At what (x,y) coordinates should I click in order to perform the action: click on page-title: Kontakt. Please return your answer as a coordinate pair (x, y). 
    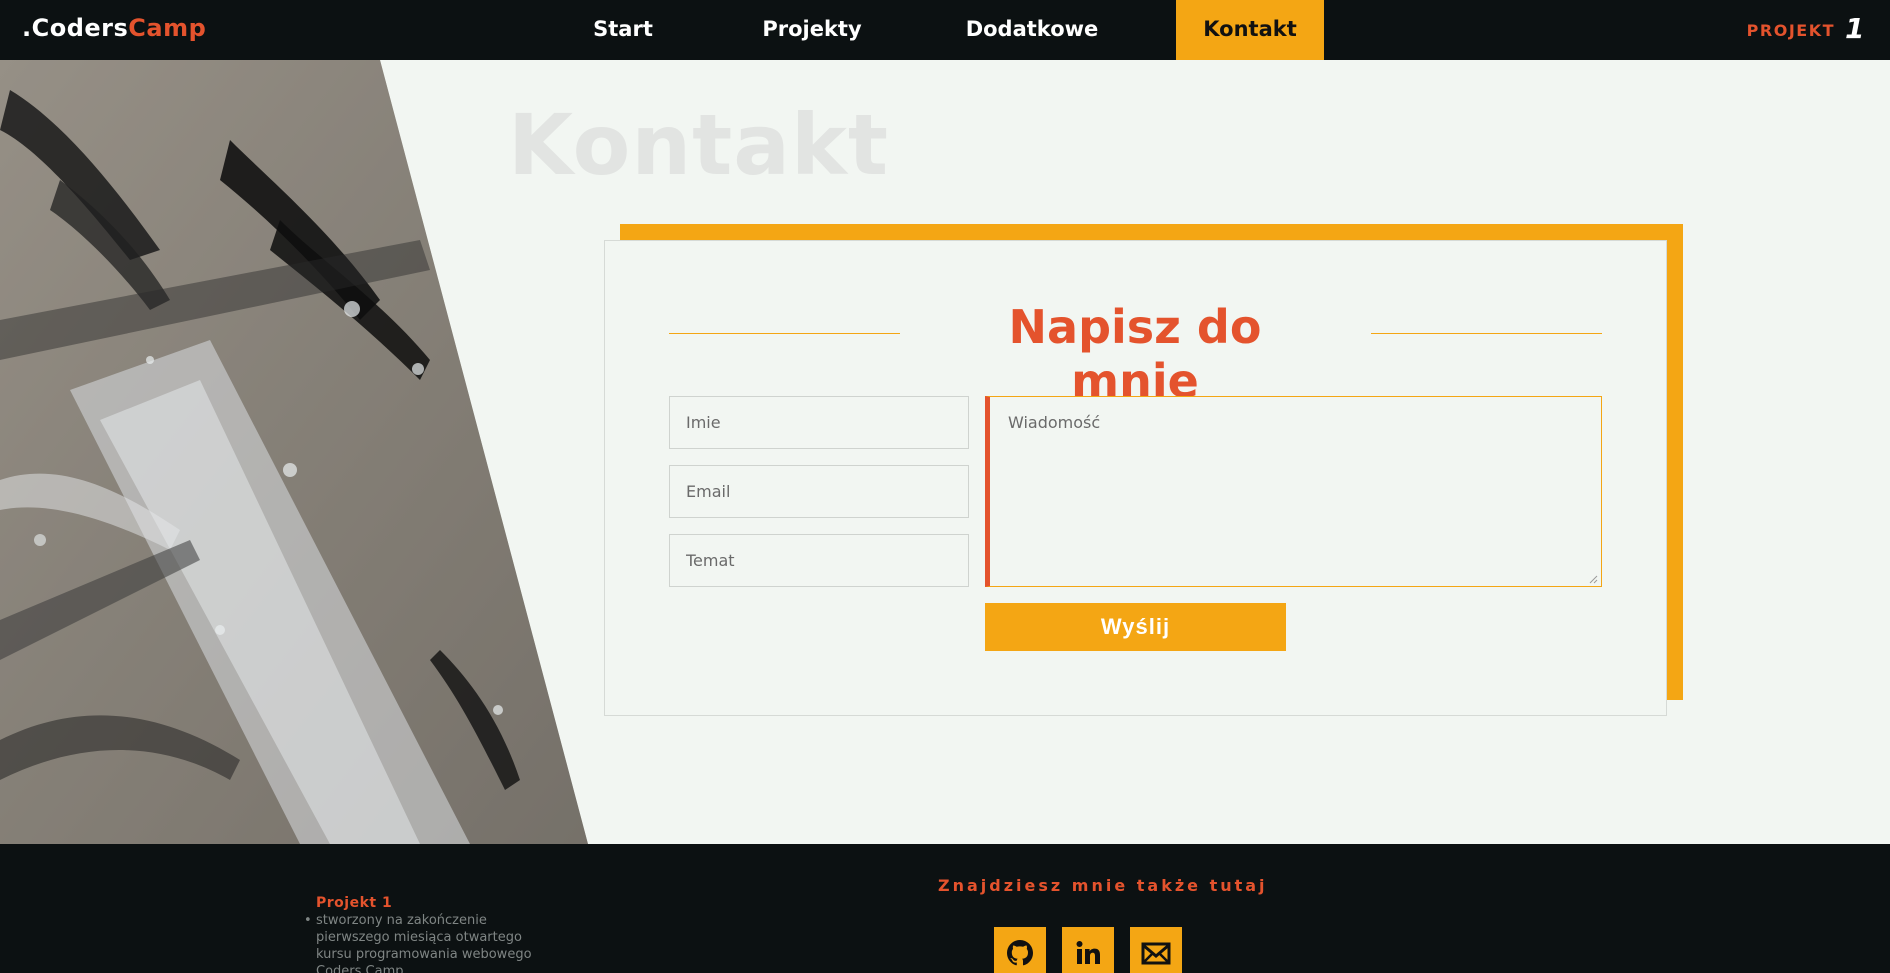
    Looking at the image, I should click on (698, 145).